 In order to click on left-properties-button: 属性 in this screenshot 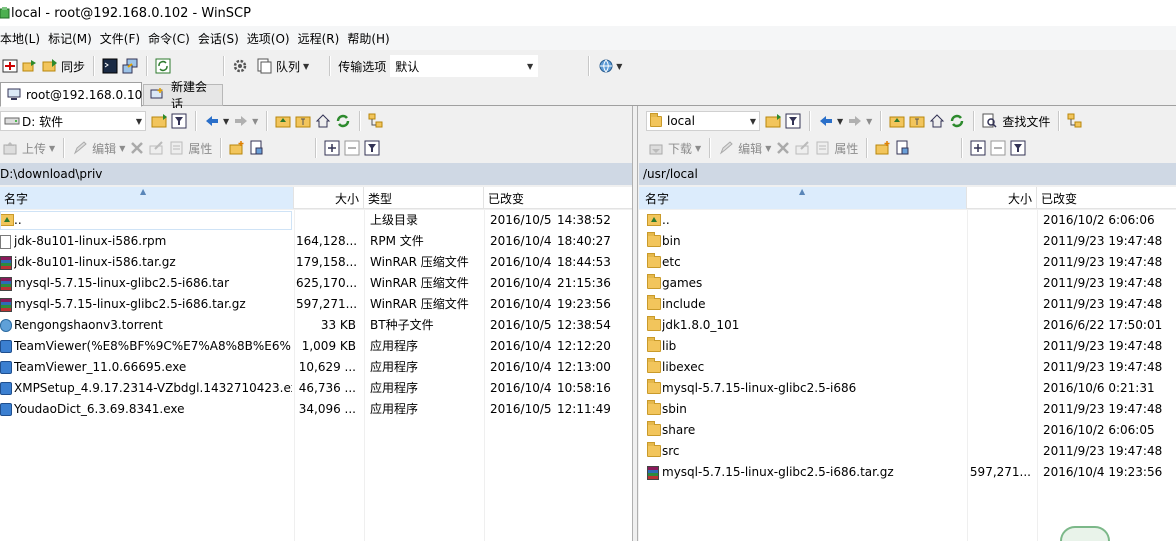, I will do `click(190, 148)`.